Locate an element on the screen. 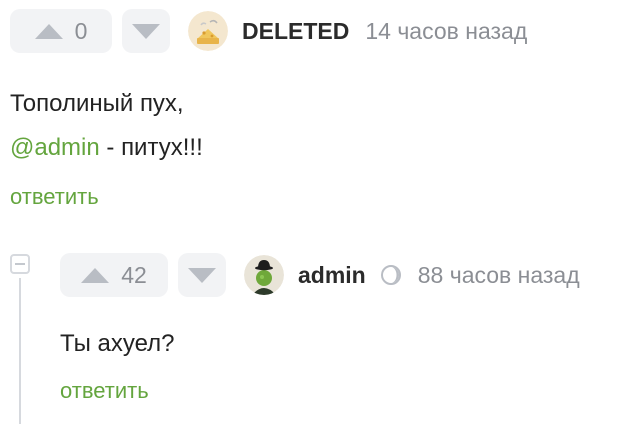  comment-header: 0 DELETED 14 часов назад is located at coordinates (320, 31).